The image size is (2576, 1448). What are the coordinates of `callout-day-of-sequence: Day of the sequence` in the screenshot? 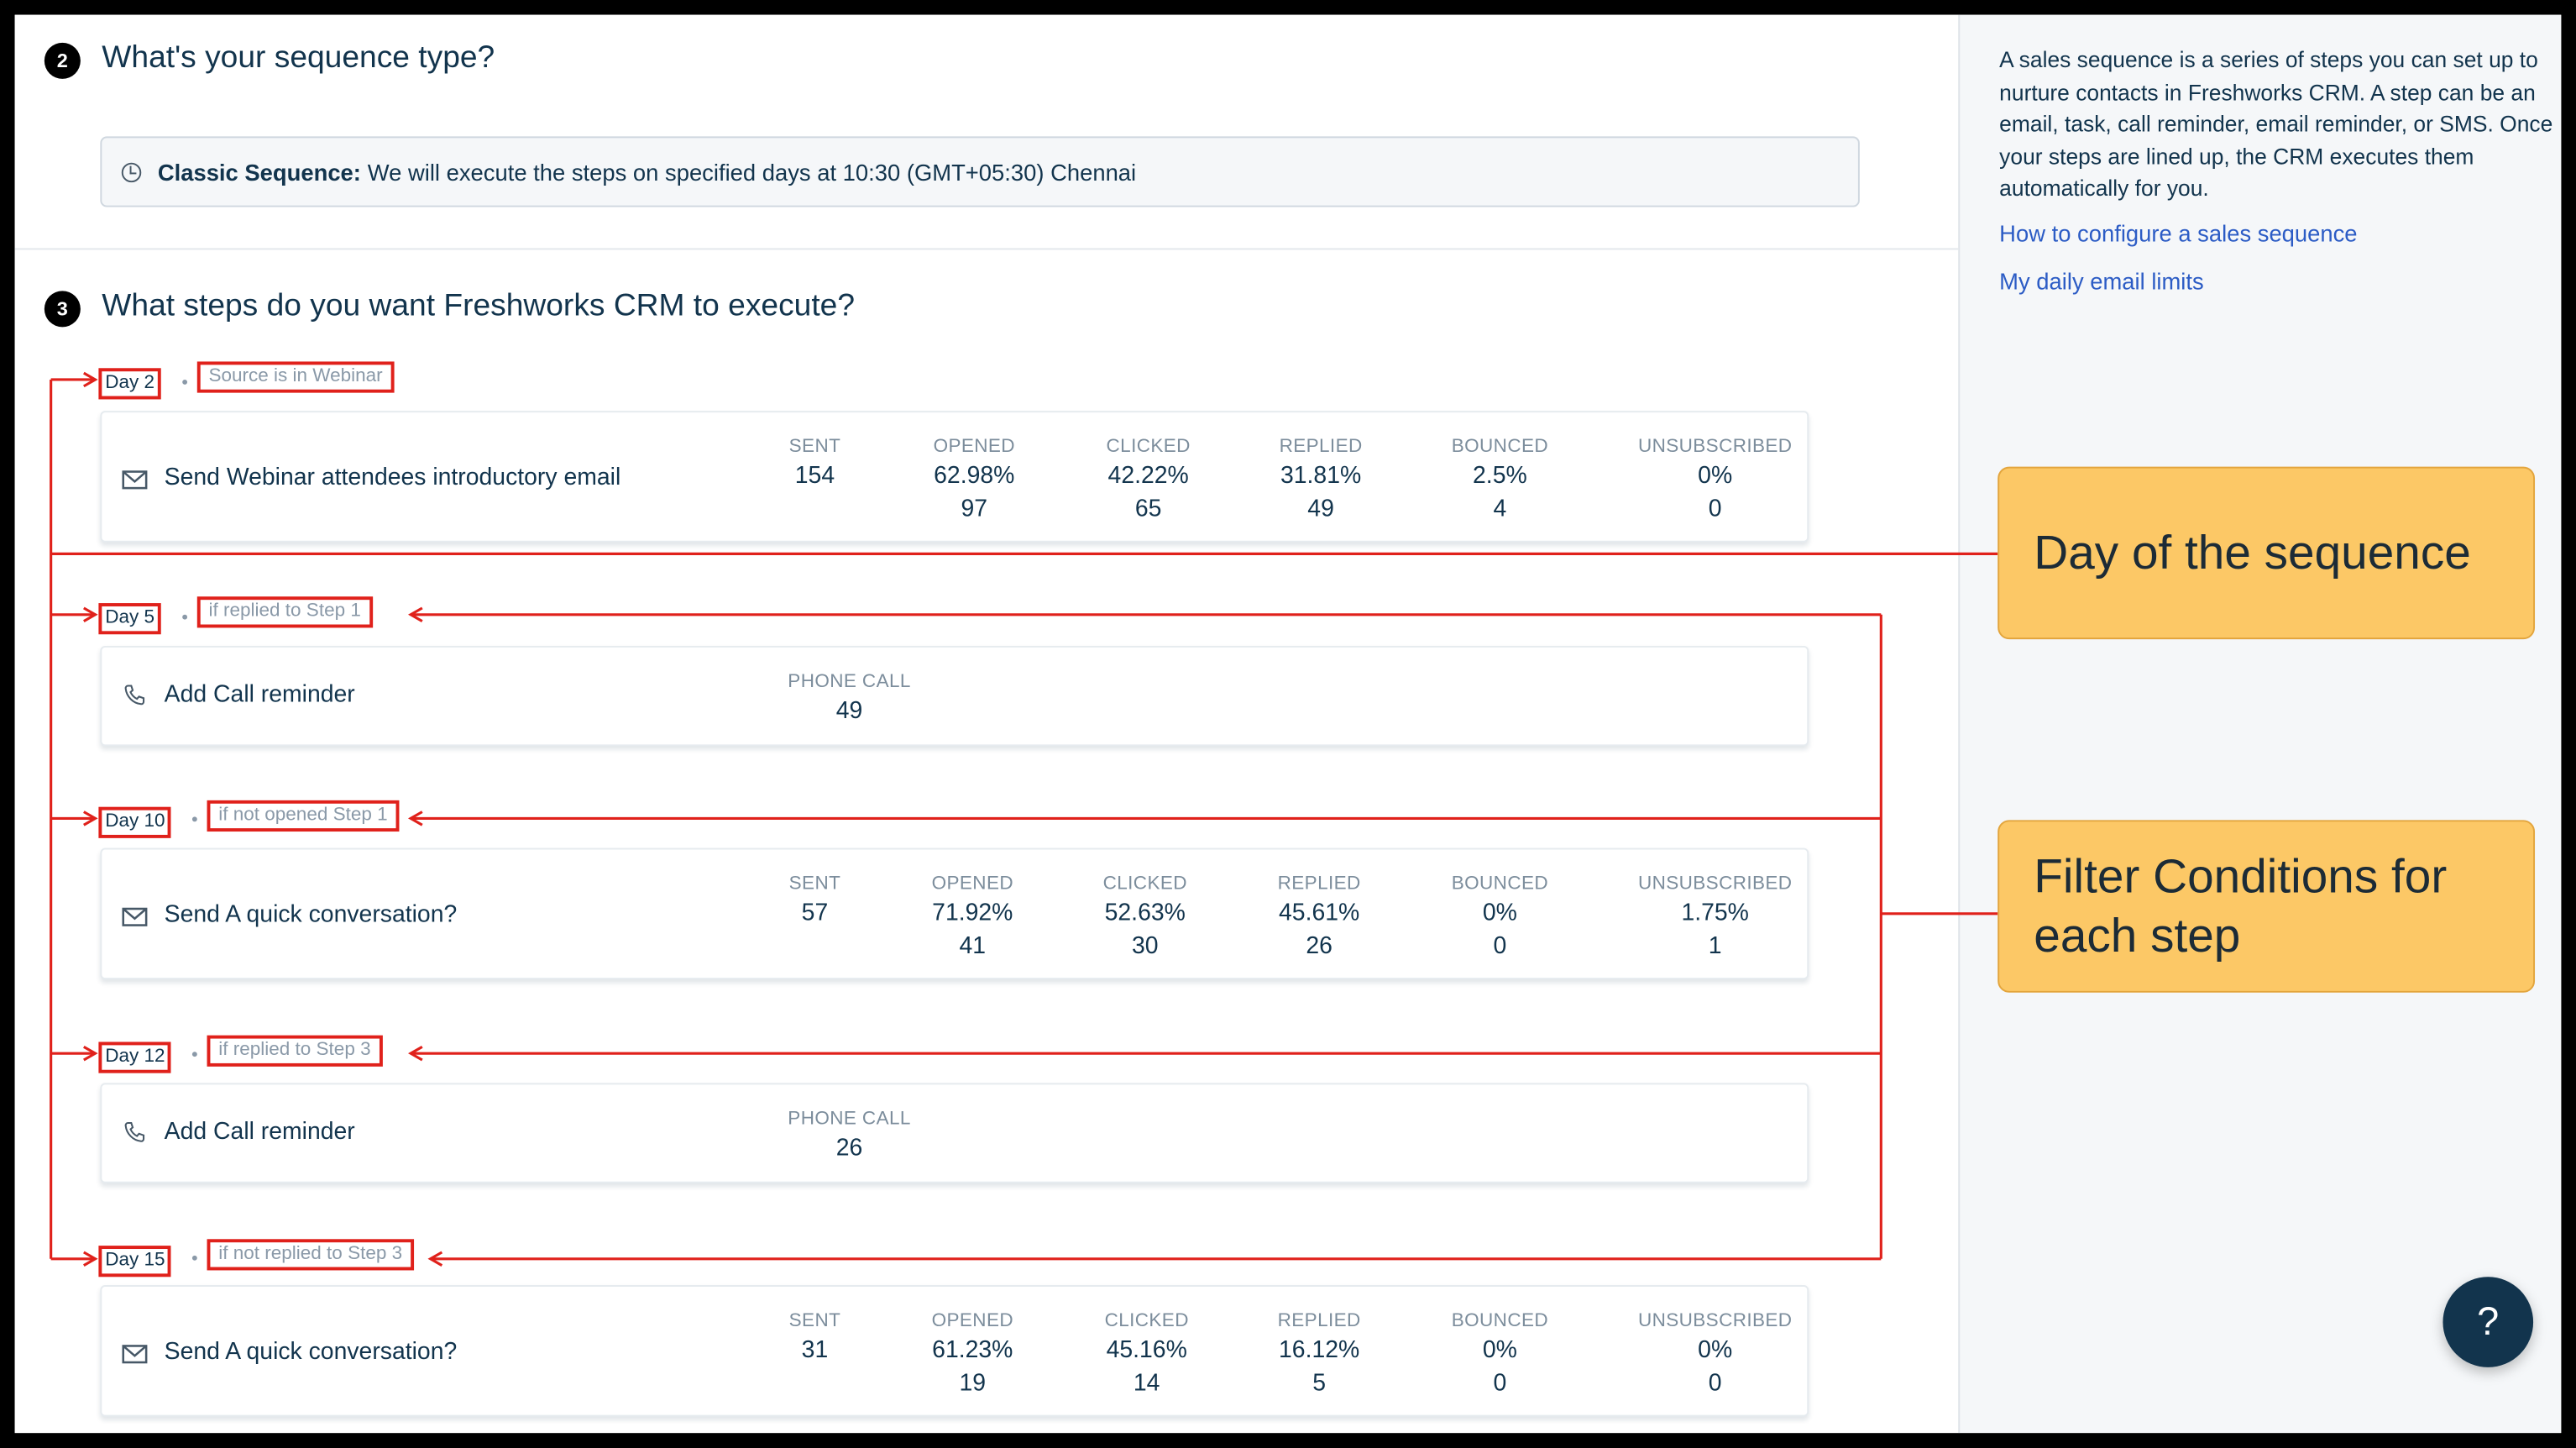 It's located at (2266, 553).